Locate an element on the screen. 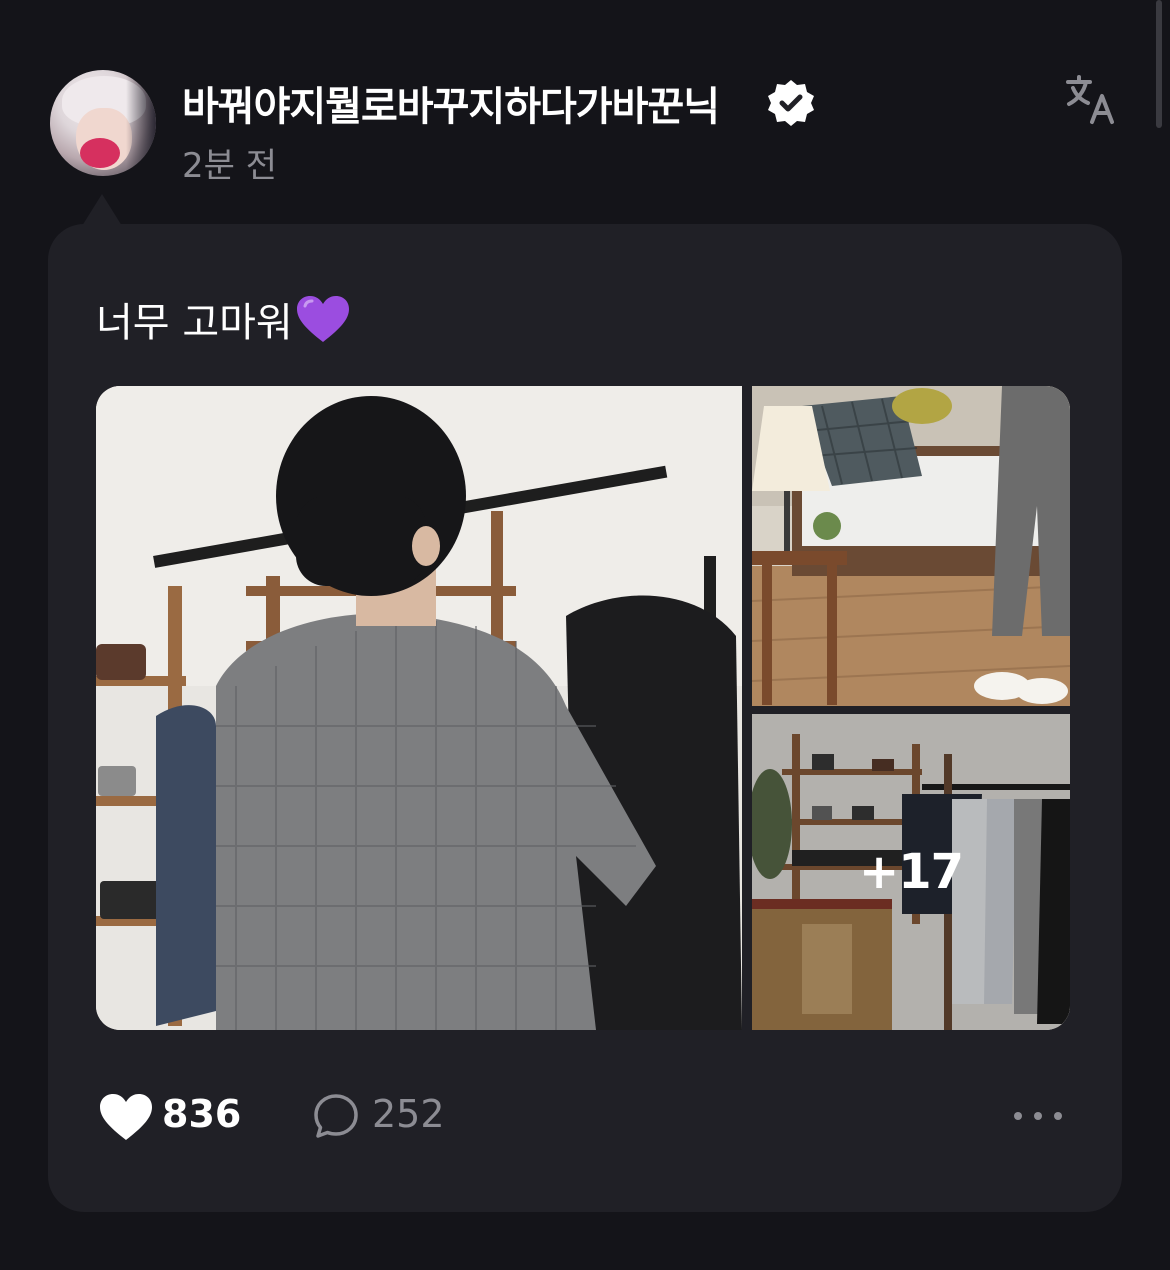 The height and width of the screenshot is (1270, 1170). post-image-3: +17 is located at coordinates (911, 872).